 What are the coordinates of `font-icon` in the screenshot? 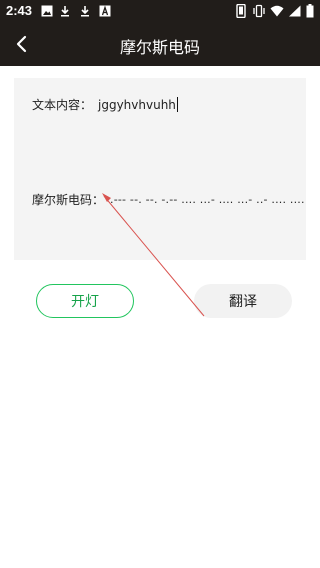 It's located at (105, 11).